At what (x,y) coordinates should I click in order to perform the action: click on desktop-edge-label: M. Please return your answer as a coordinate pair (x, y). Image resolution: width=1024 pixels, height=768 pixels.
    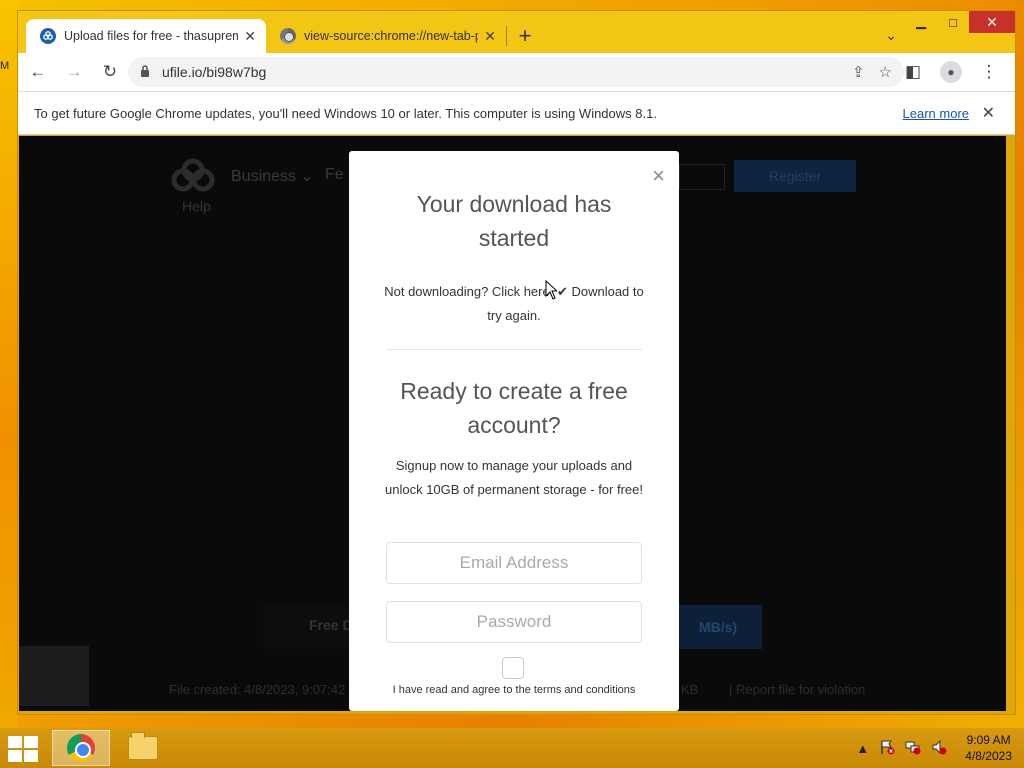
    Looking at the image, I should click on (5, 66).